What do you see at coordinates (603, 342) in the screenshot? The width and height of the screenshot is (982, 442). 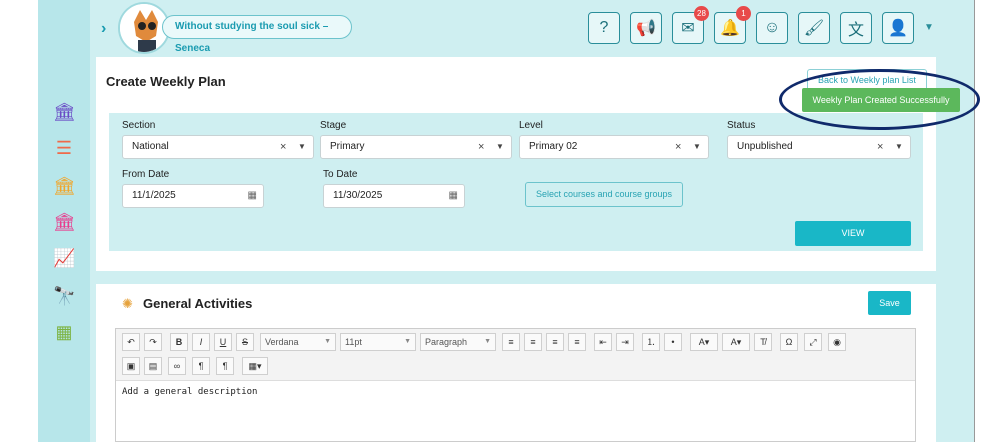 I see `outdent-icon: ⇤` at bounding box center [603, 342].